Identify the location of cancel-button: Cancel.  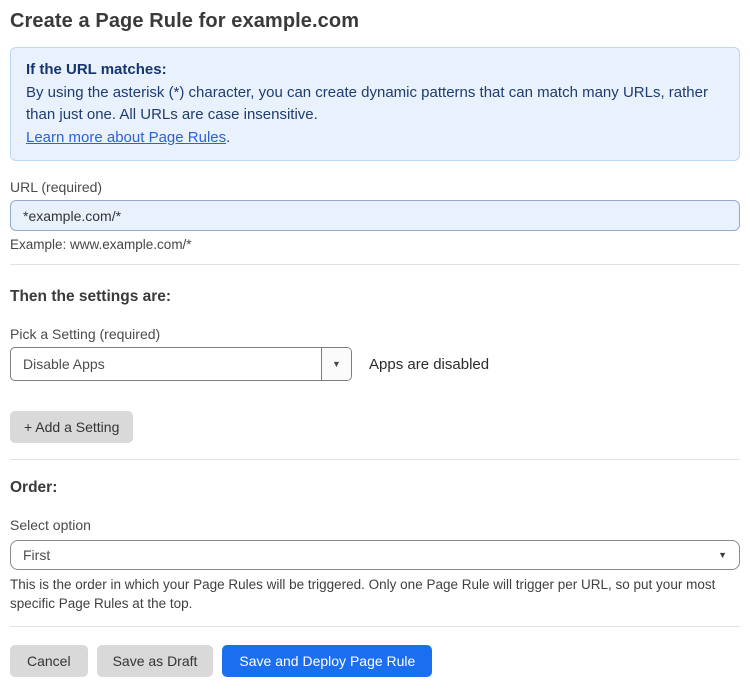
(49, 661).